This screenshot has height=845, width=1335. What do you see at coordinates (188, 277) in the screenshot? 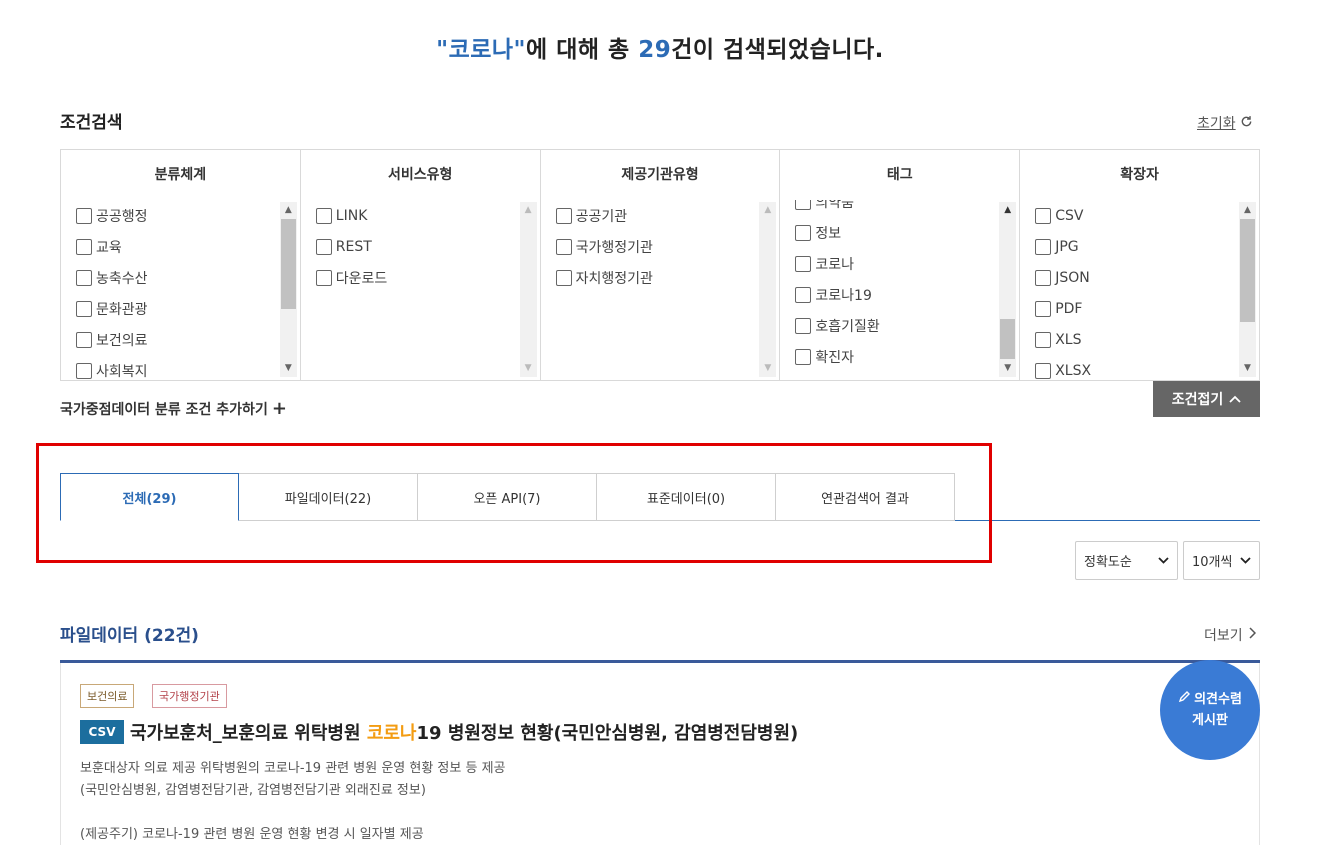
I see `option-item: 농축수산` at bounding box center [188, 277].